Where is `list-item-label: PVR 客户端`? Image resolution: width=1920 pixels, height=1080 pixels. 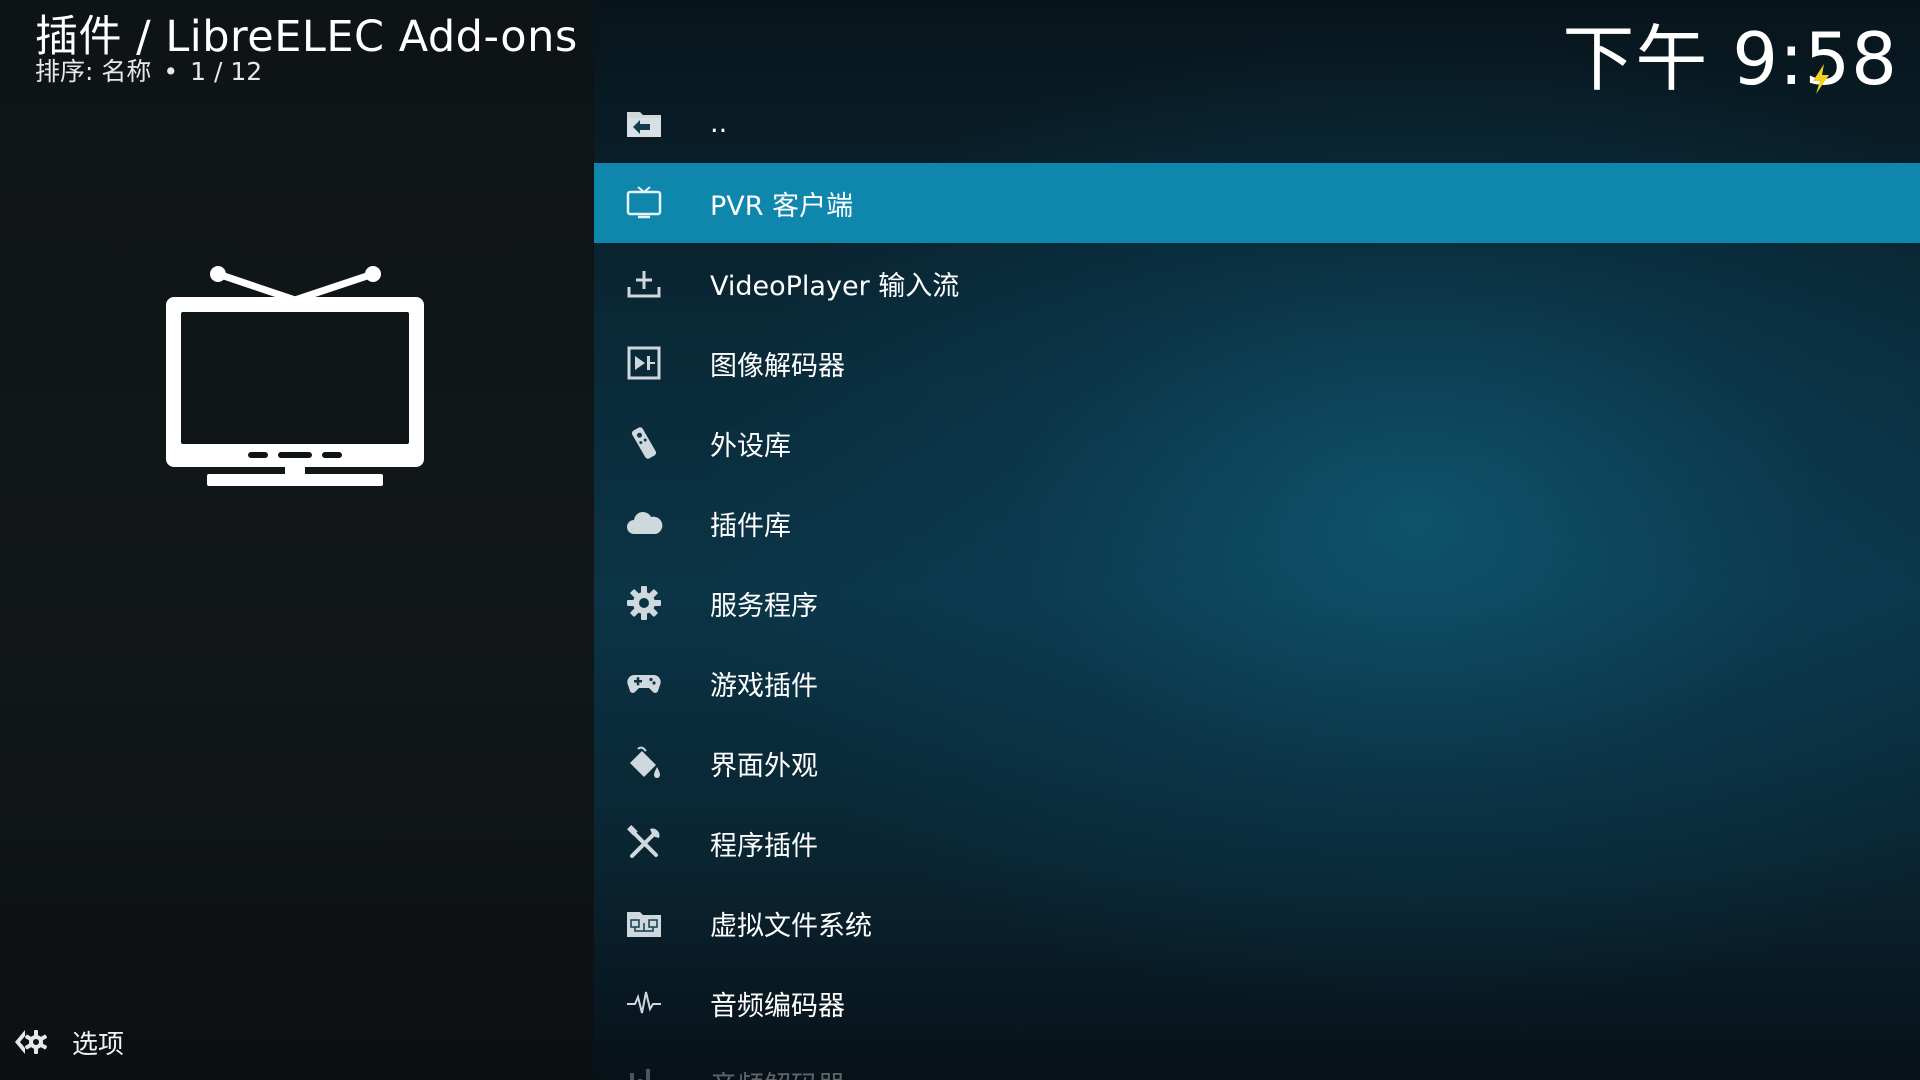
list-item-label: PVR 客户端 is located at coordinates (782, 206).